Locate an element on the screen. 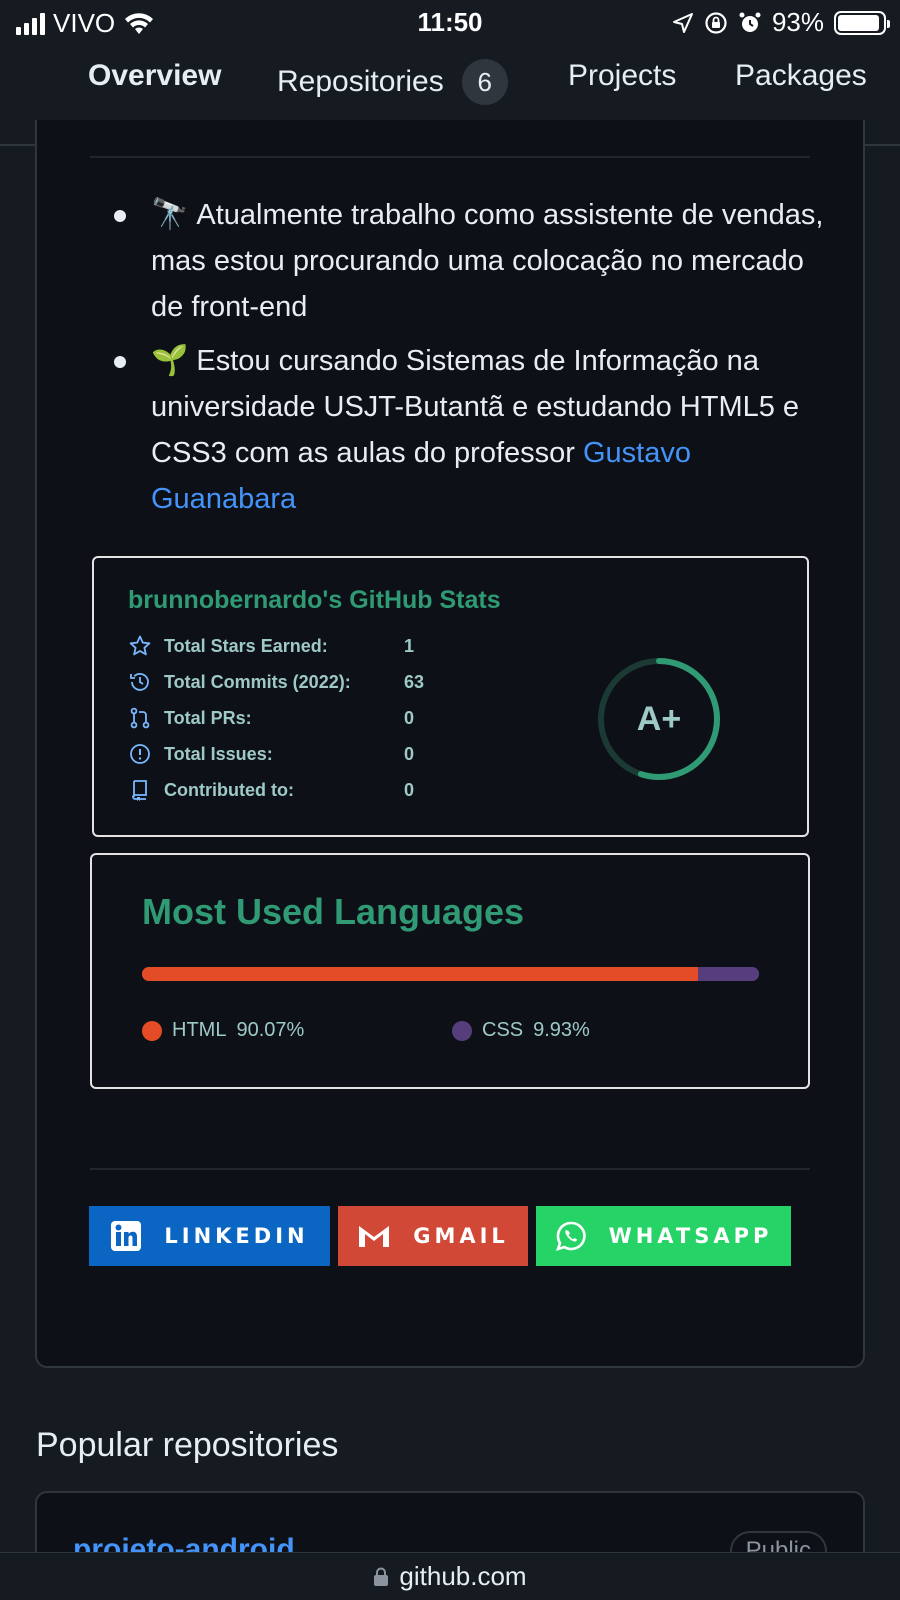 This screenshot has width=900, height=1600. stat-label: Total Issues: is located at coordinates (218, 753).